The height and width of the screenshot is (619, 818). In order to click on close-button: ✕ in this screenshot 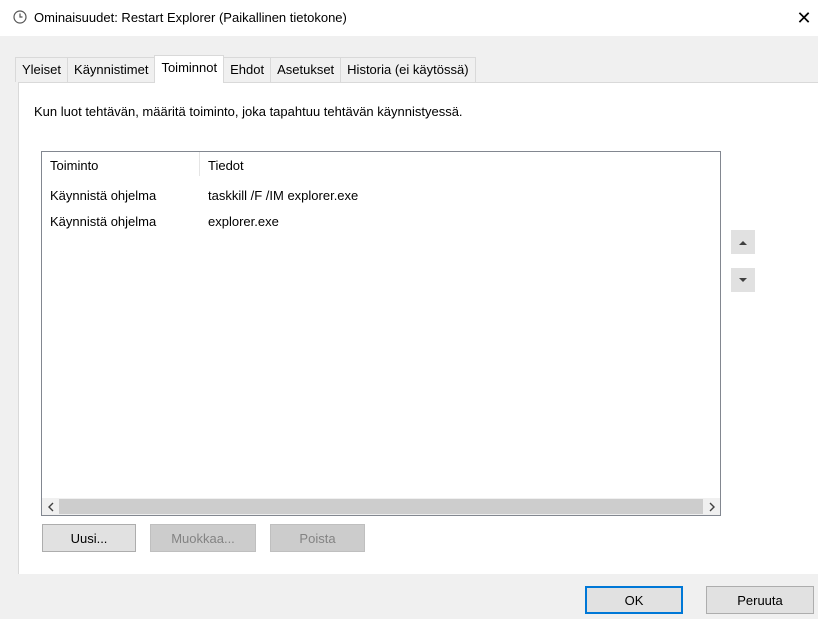, I will do `click(804, 18)`.